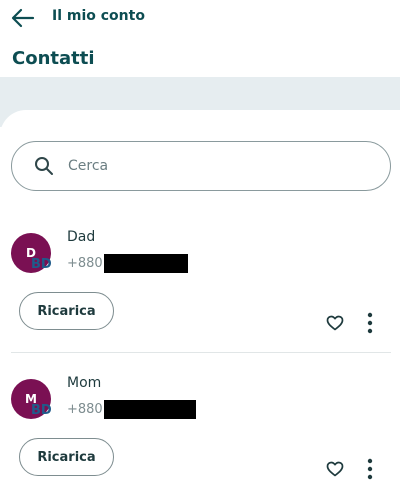  What do you see at coordinates (208, 166) in the screenshot?
I see `search-input` at bounding box center [208, 166].